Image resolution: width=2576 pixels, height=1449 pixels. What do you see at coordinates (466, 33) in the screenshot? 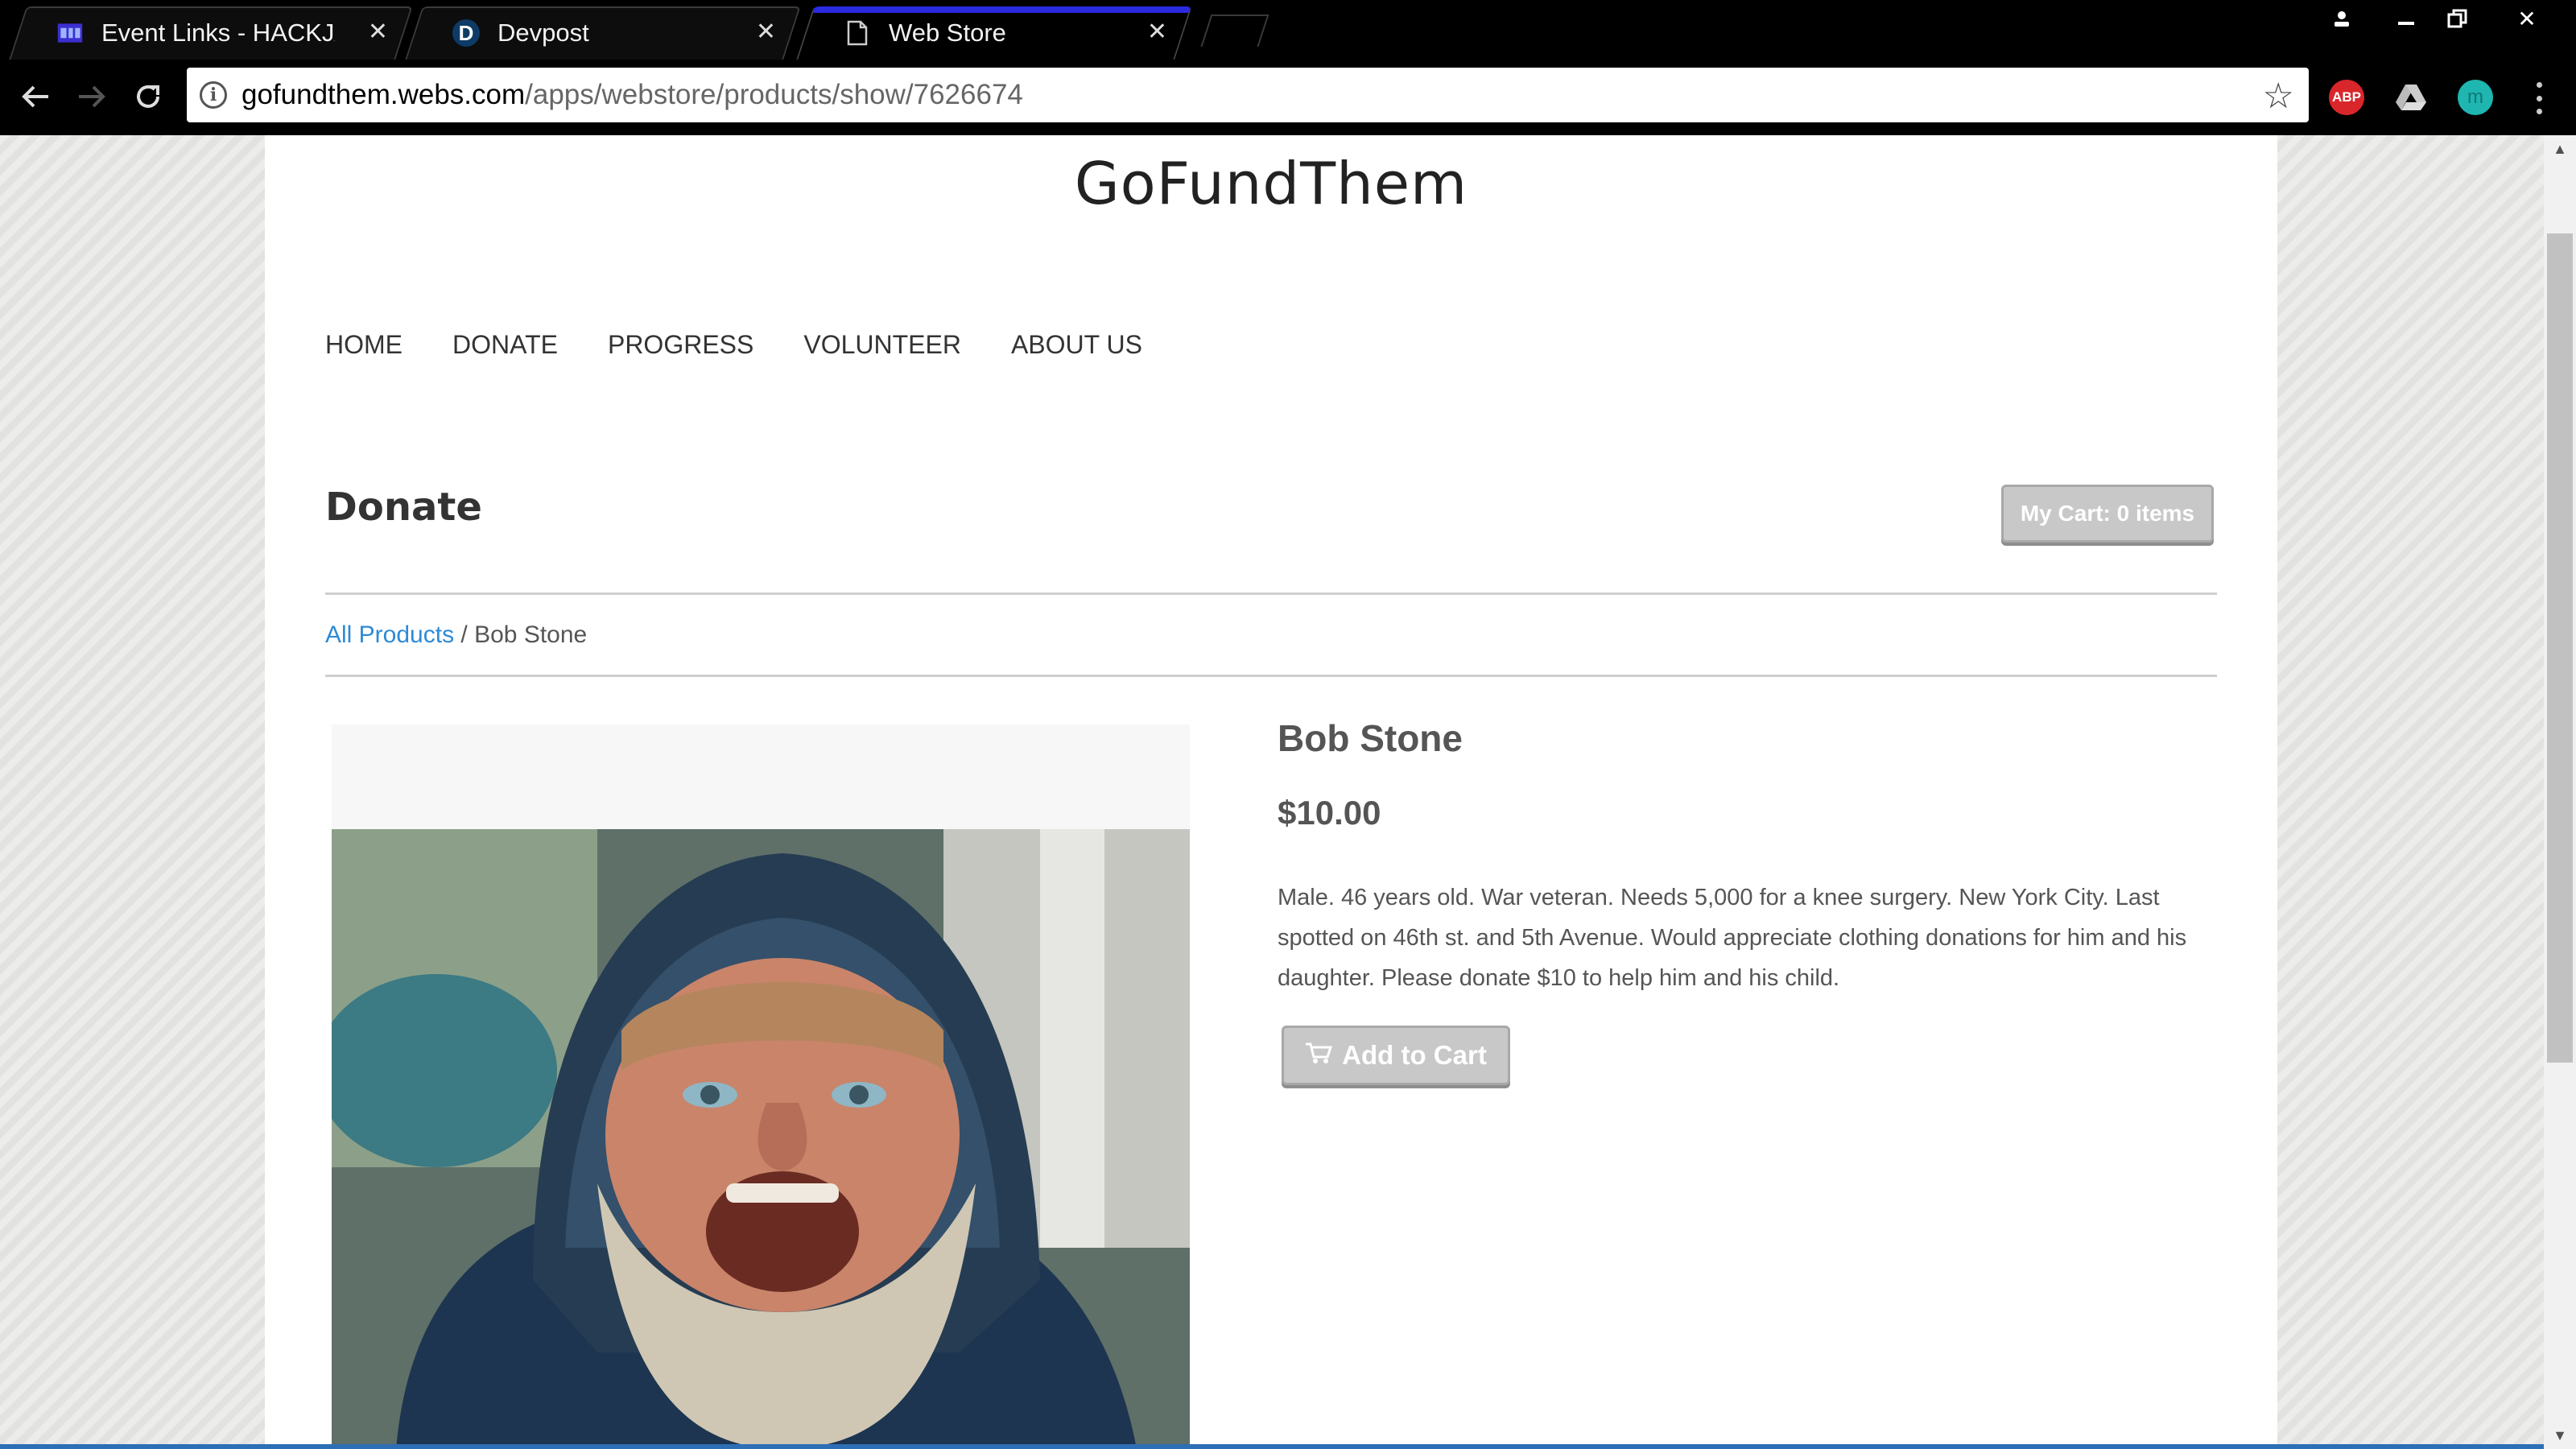
I see `devpost-favicon-icon: D` at bounding box center [466, 33].